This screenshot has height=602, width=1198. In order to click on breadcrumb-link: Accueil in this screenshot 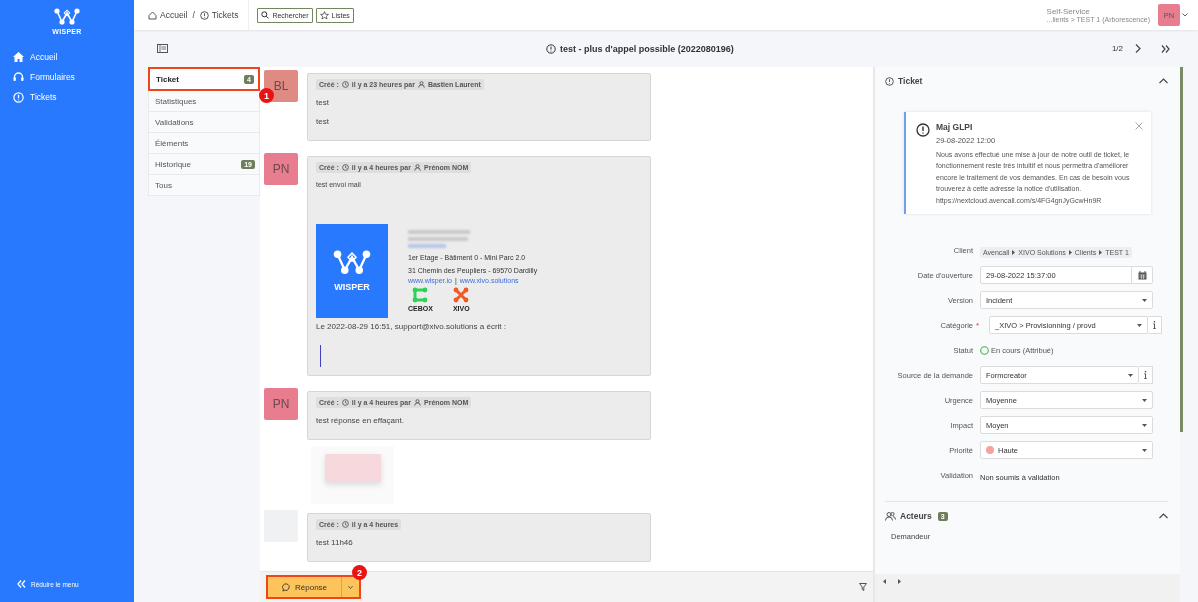, I will do `click(168, 15)`.